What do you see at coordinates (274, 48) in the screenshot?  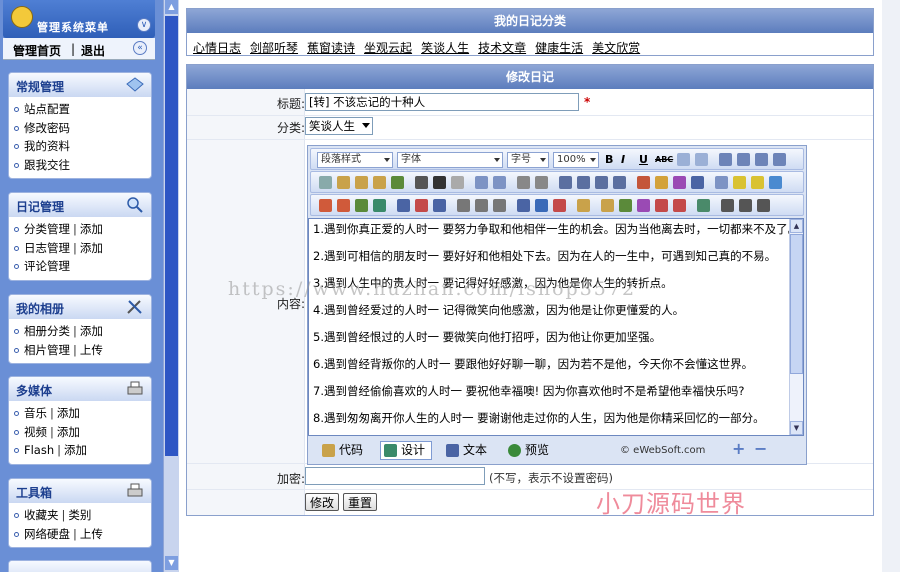 I see `category-link: 剑部听琴` at bounding box center [274, 48].